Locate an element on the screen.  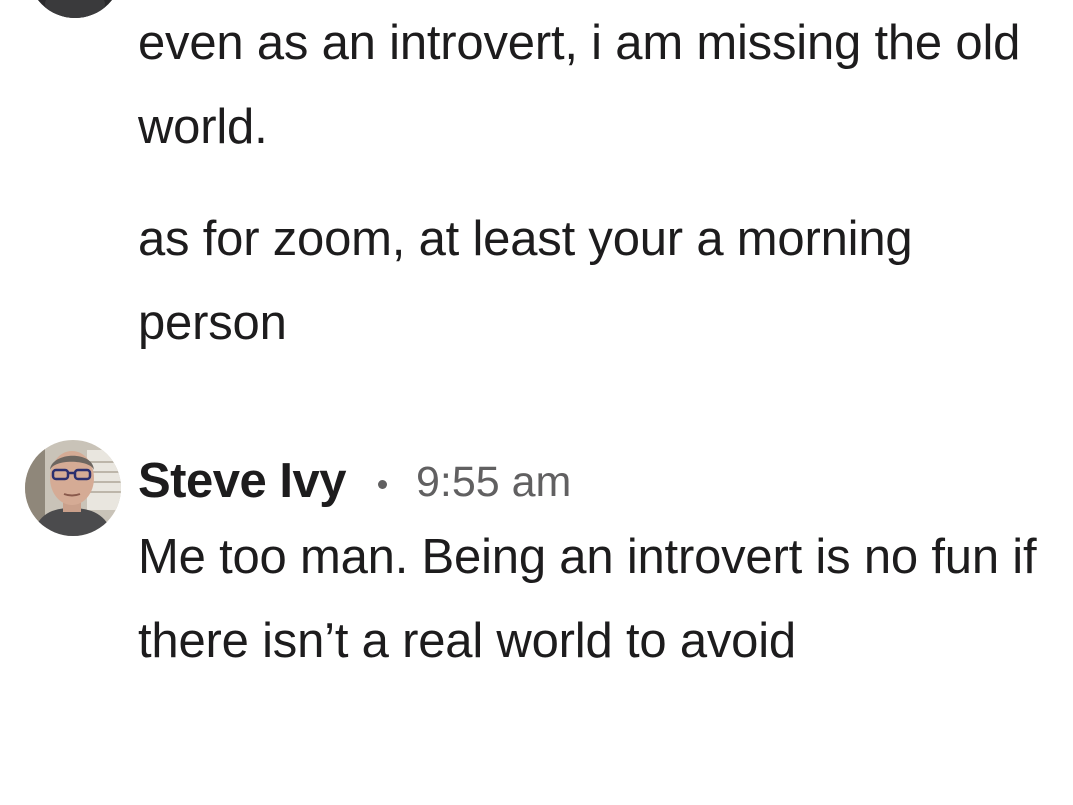
user-photo-icon is located at coordinates (73, 488).